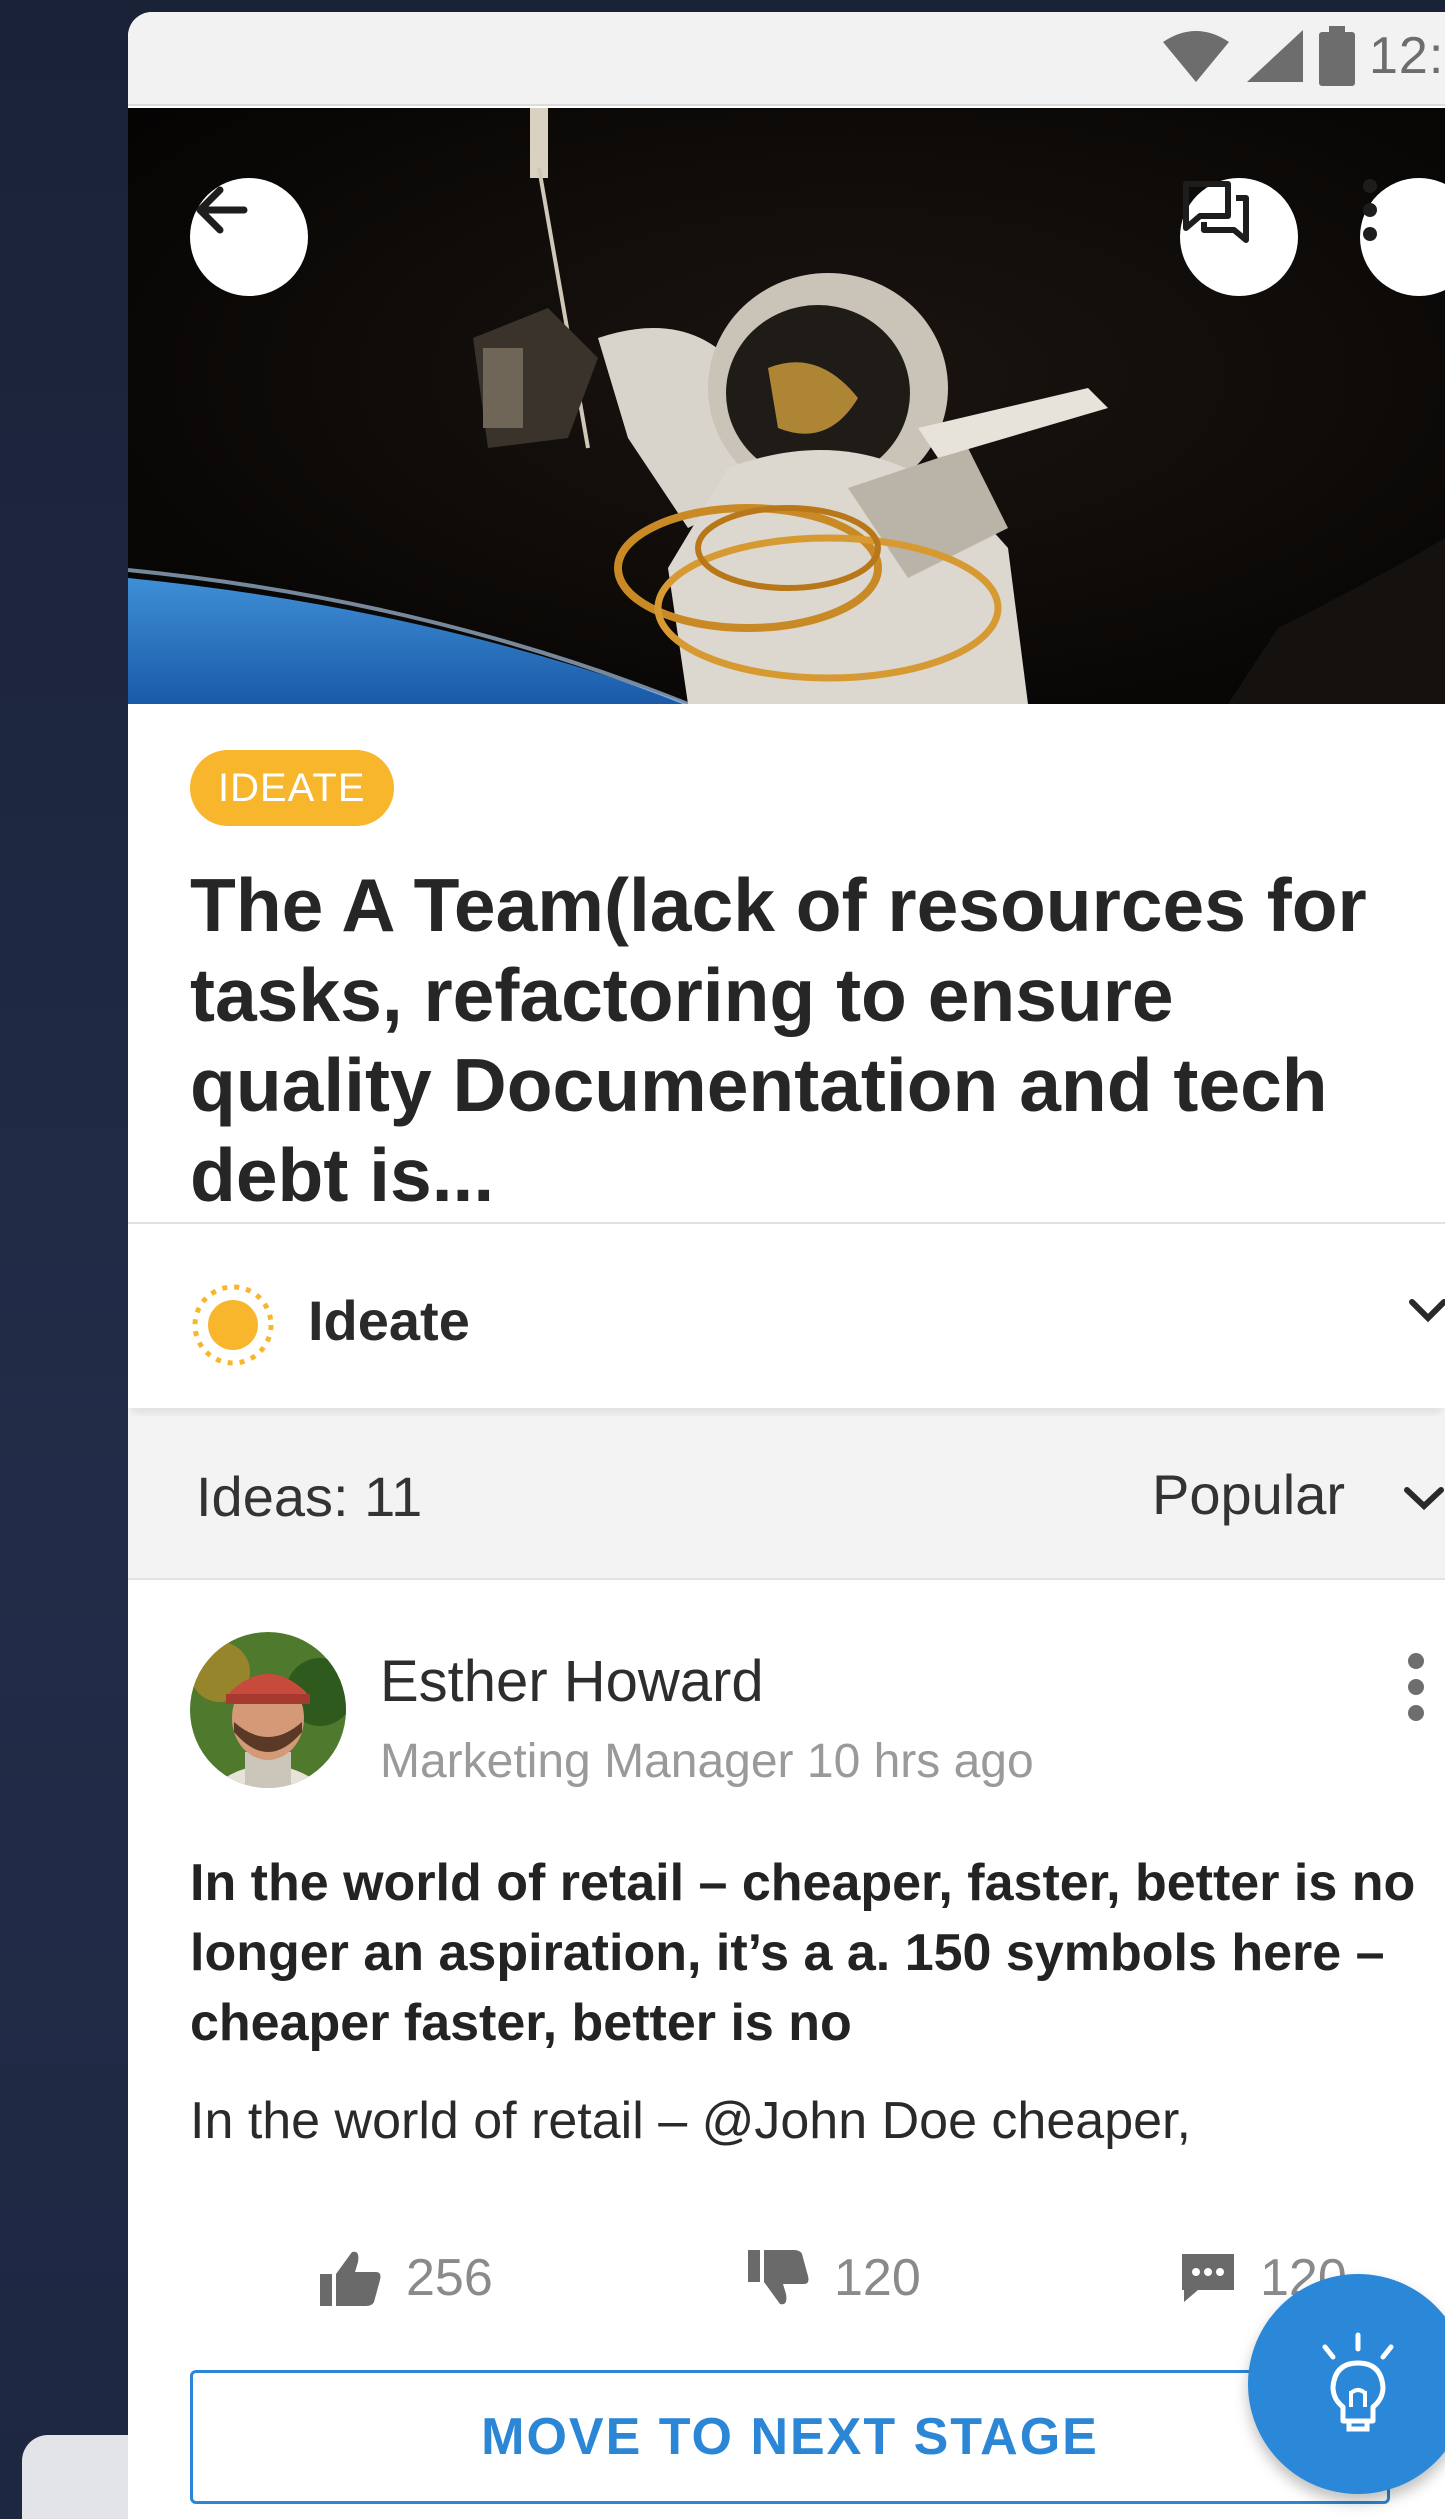 The image size is (1445, 2519). Describe the element at coordinates (1208, 2278) in the screenshot. I see `comment-icon` at that location.